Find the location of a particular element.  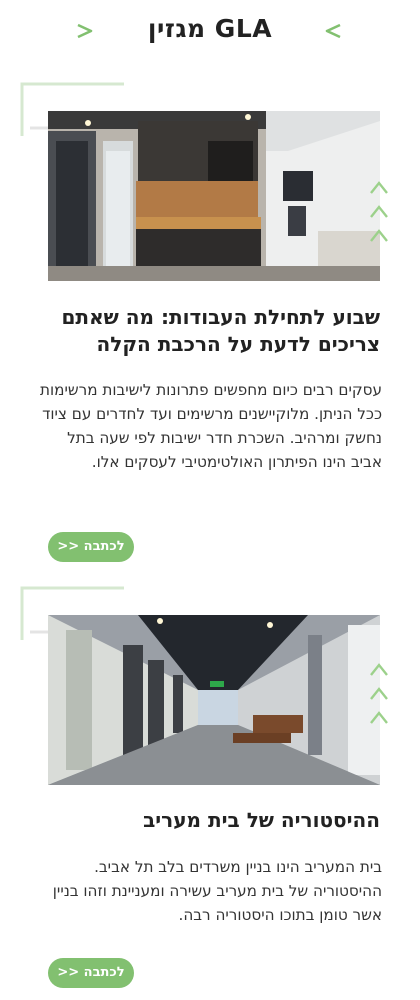

decorative-chevrons is located at coordinates (379, 696).